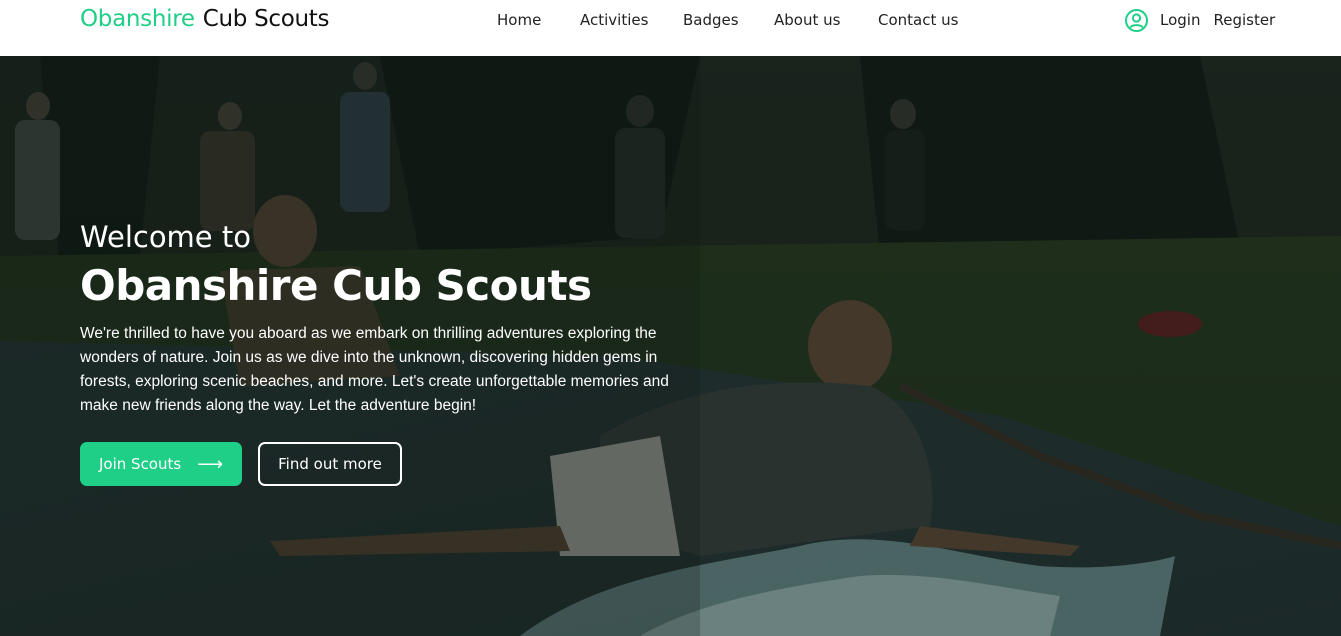 The width and height of the screenshot is (1341, 636). Describe the element at coordinates (918, 20) in the screenshot. I see `nav-contact-us: Contact us` at that location.